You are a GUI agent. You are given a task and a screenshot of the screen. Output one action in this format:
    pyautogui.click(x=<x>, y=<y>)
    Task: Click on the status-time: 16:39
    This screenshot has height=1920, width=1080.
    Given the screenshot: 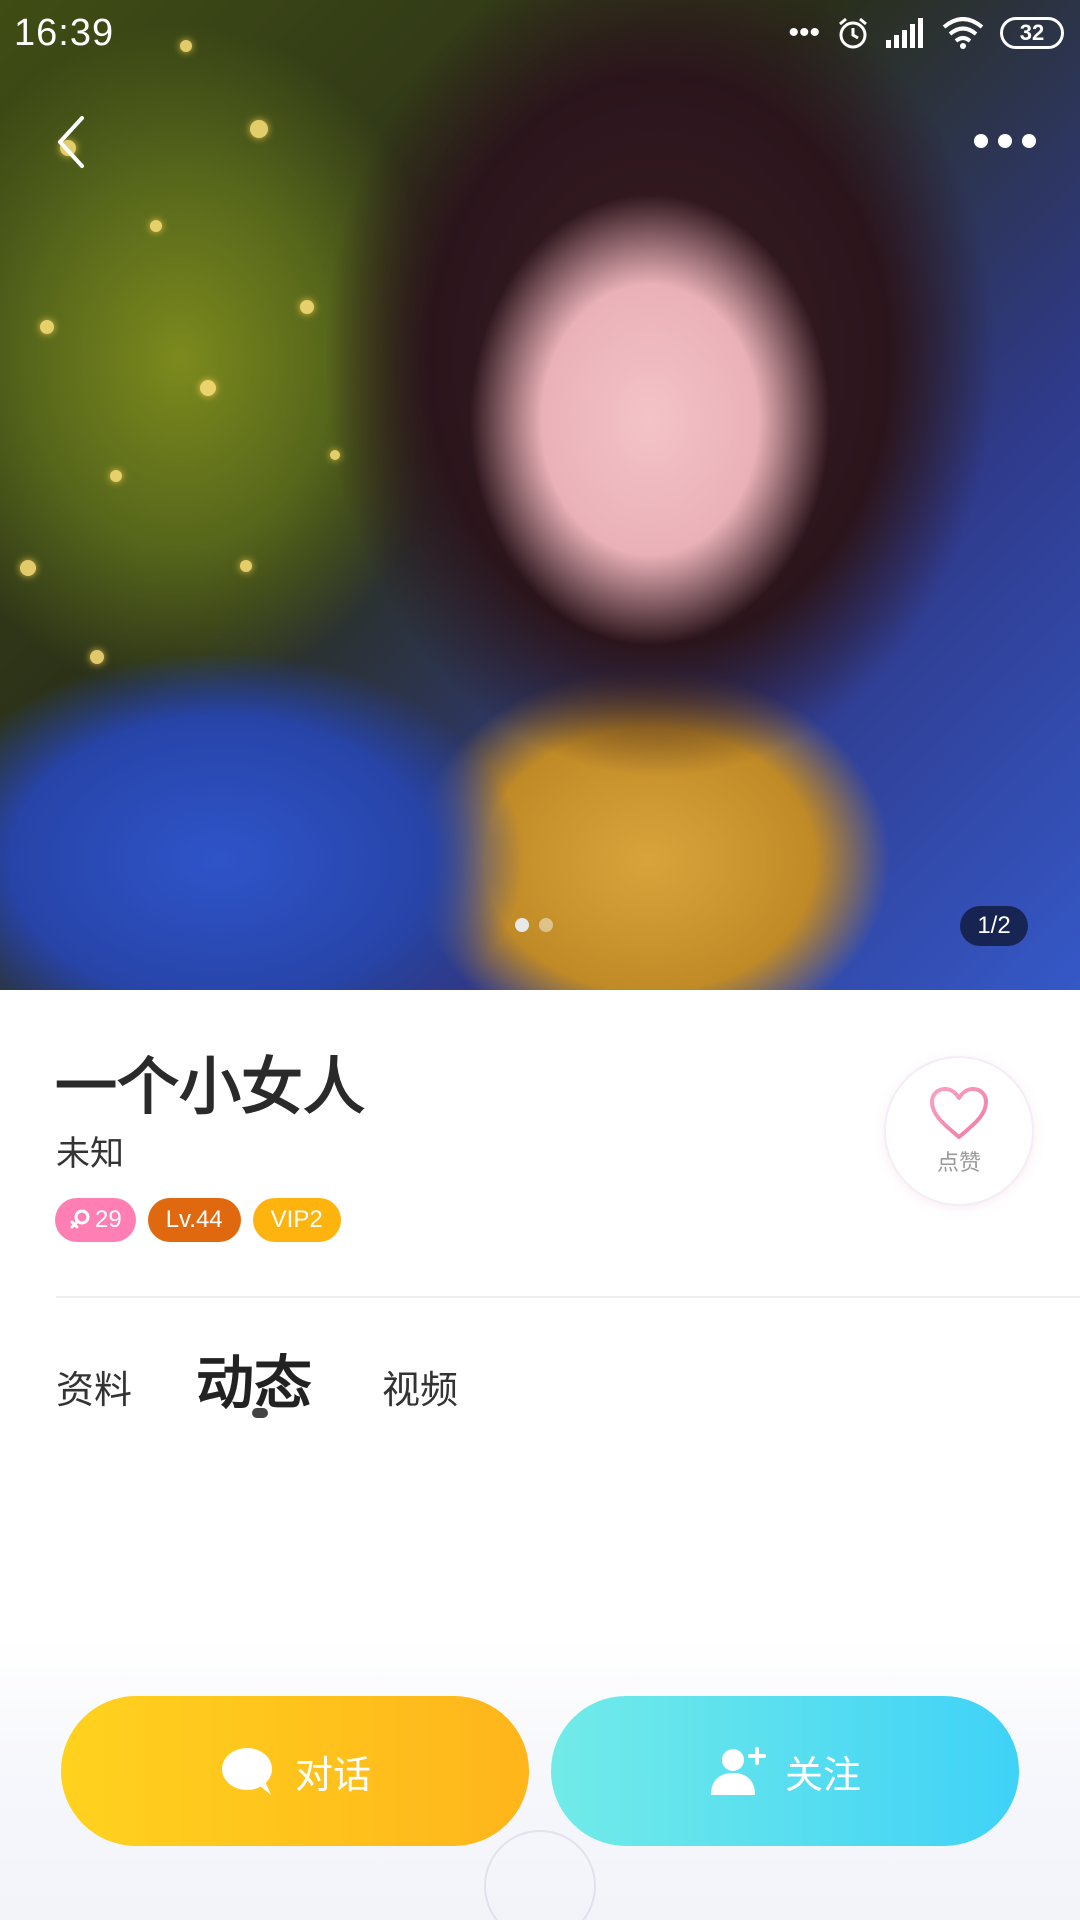 What is the action you would take?
    pyautogui.click(x=64, y=32)
    